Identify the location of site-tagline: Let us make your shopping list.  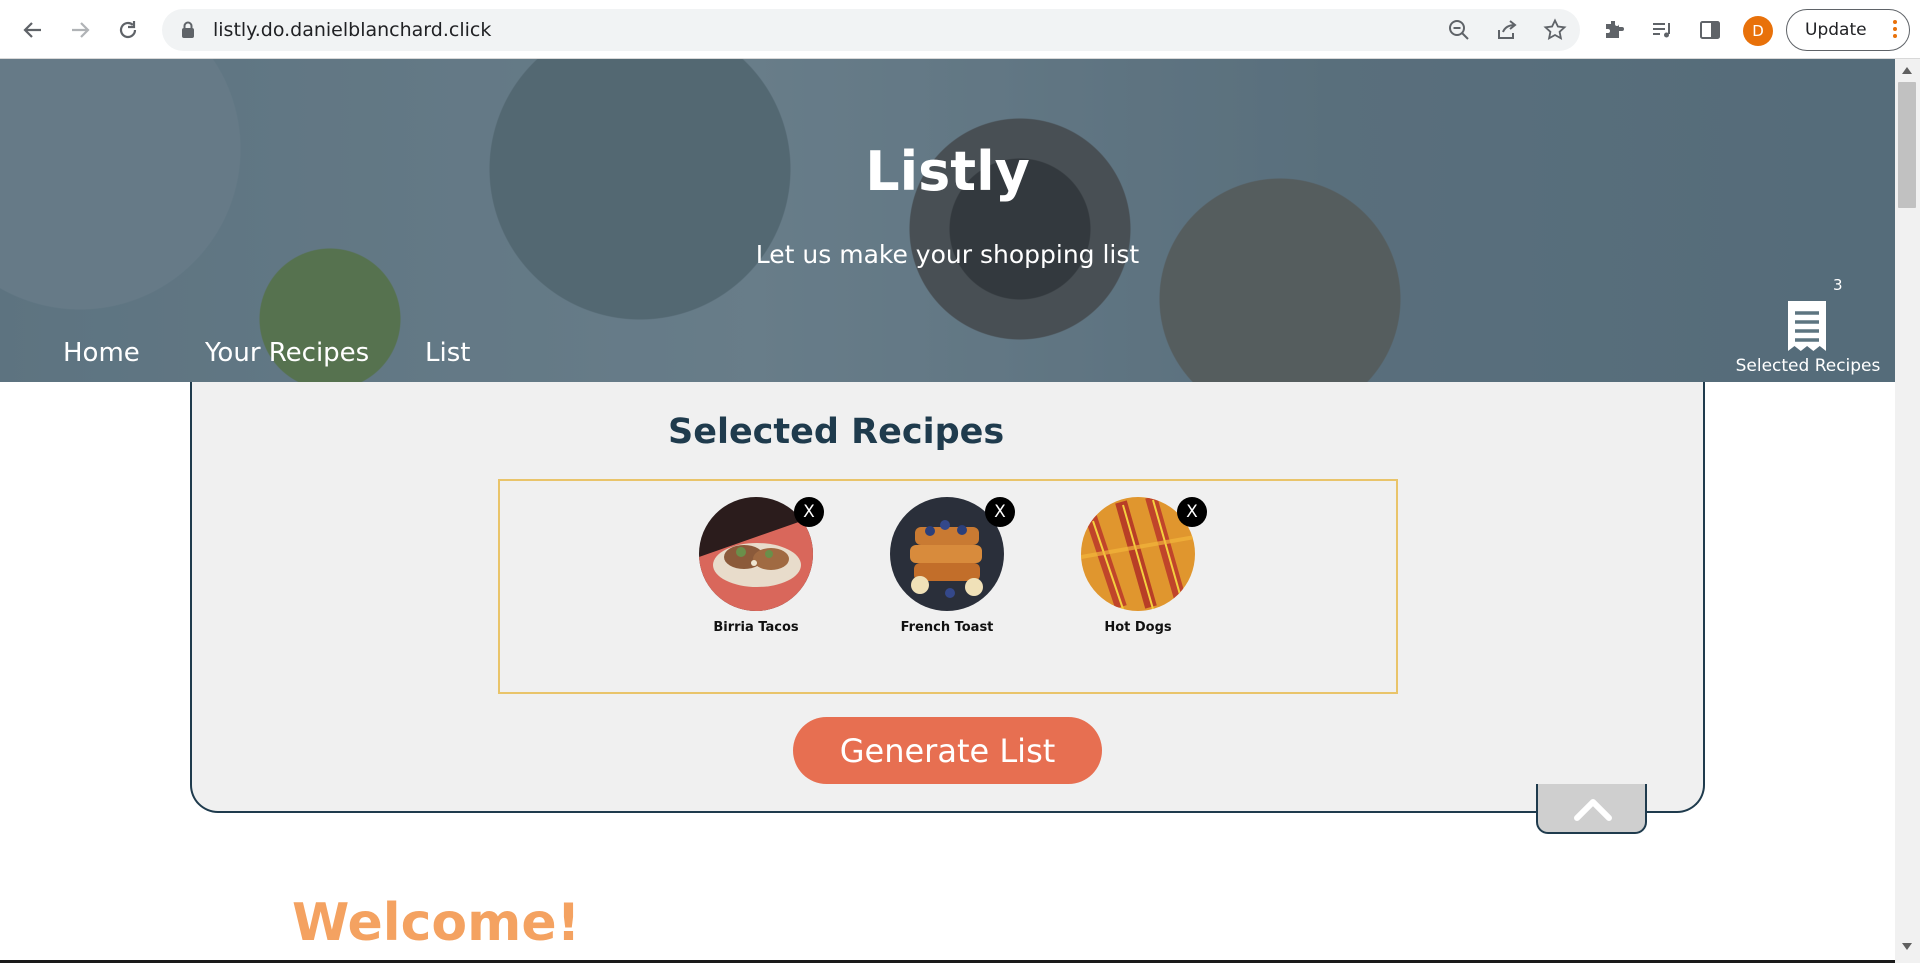
(947, 254).